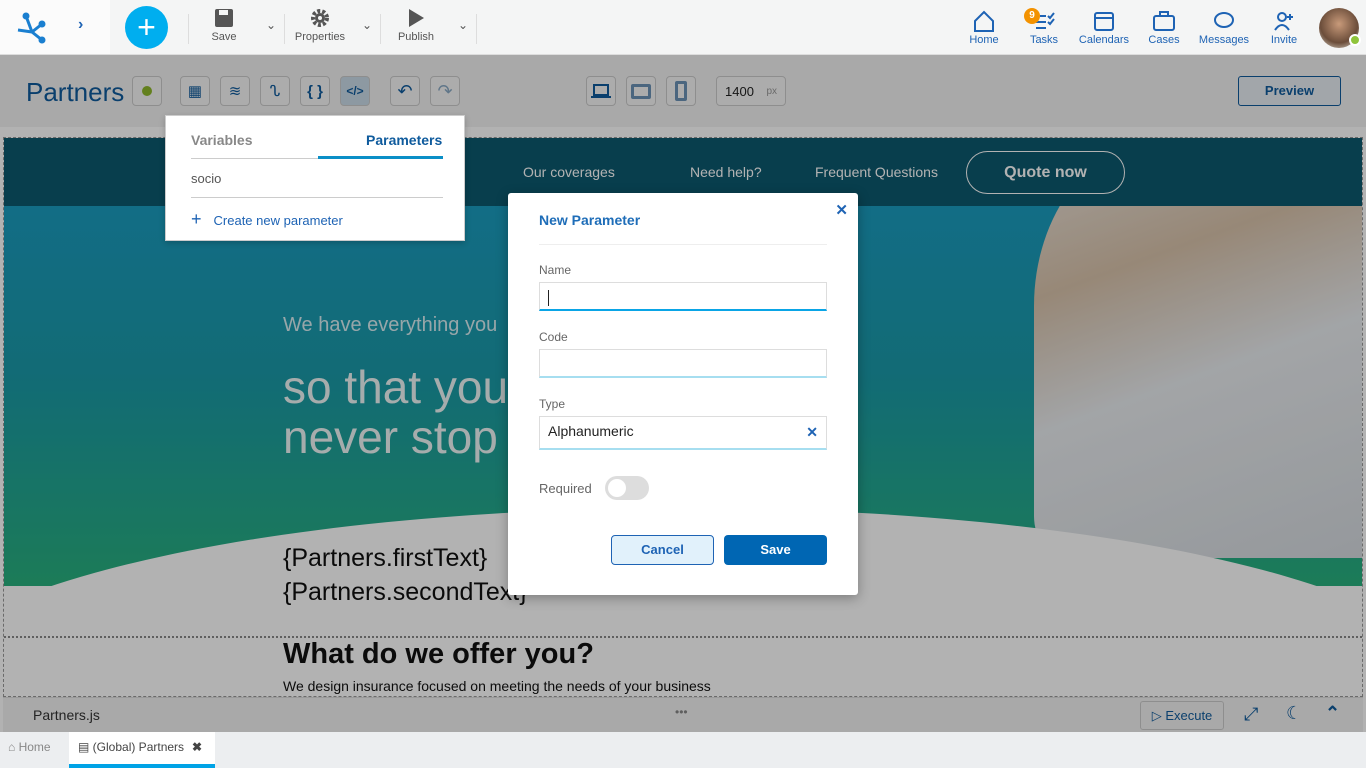  What do you see at coordinates (552, 404) in the screenshot?
I see `type-label: Type` at bounding box center [552, 404].